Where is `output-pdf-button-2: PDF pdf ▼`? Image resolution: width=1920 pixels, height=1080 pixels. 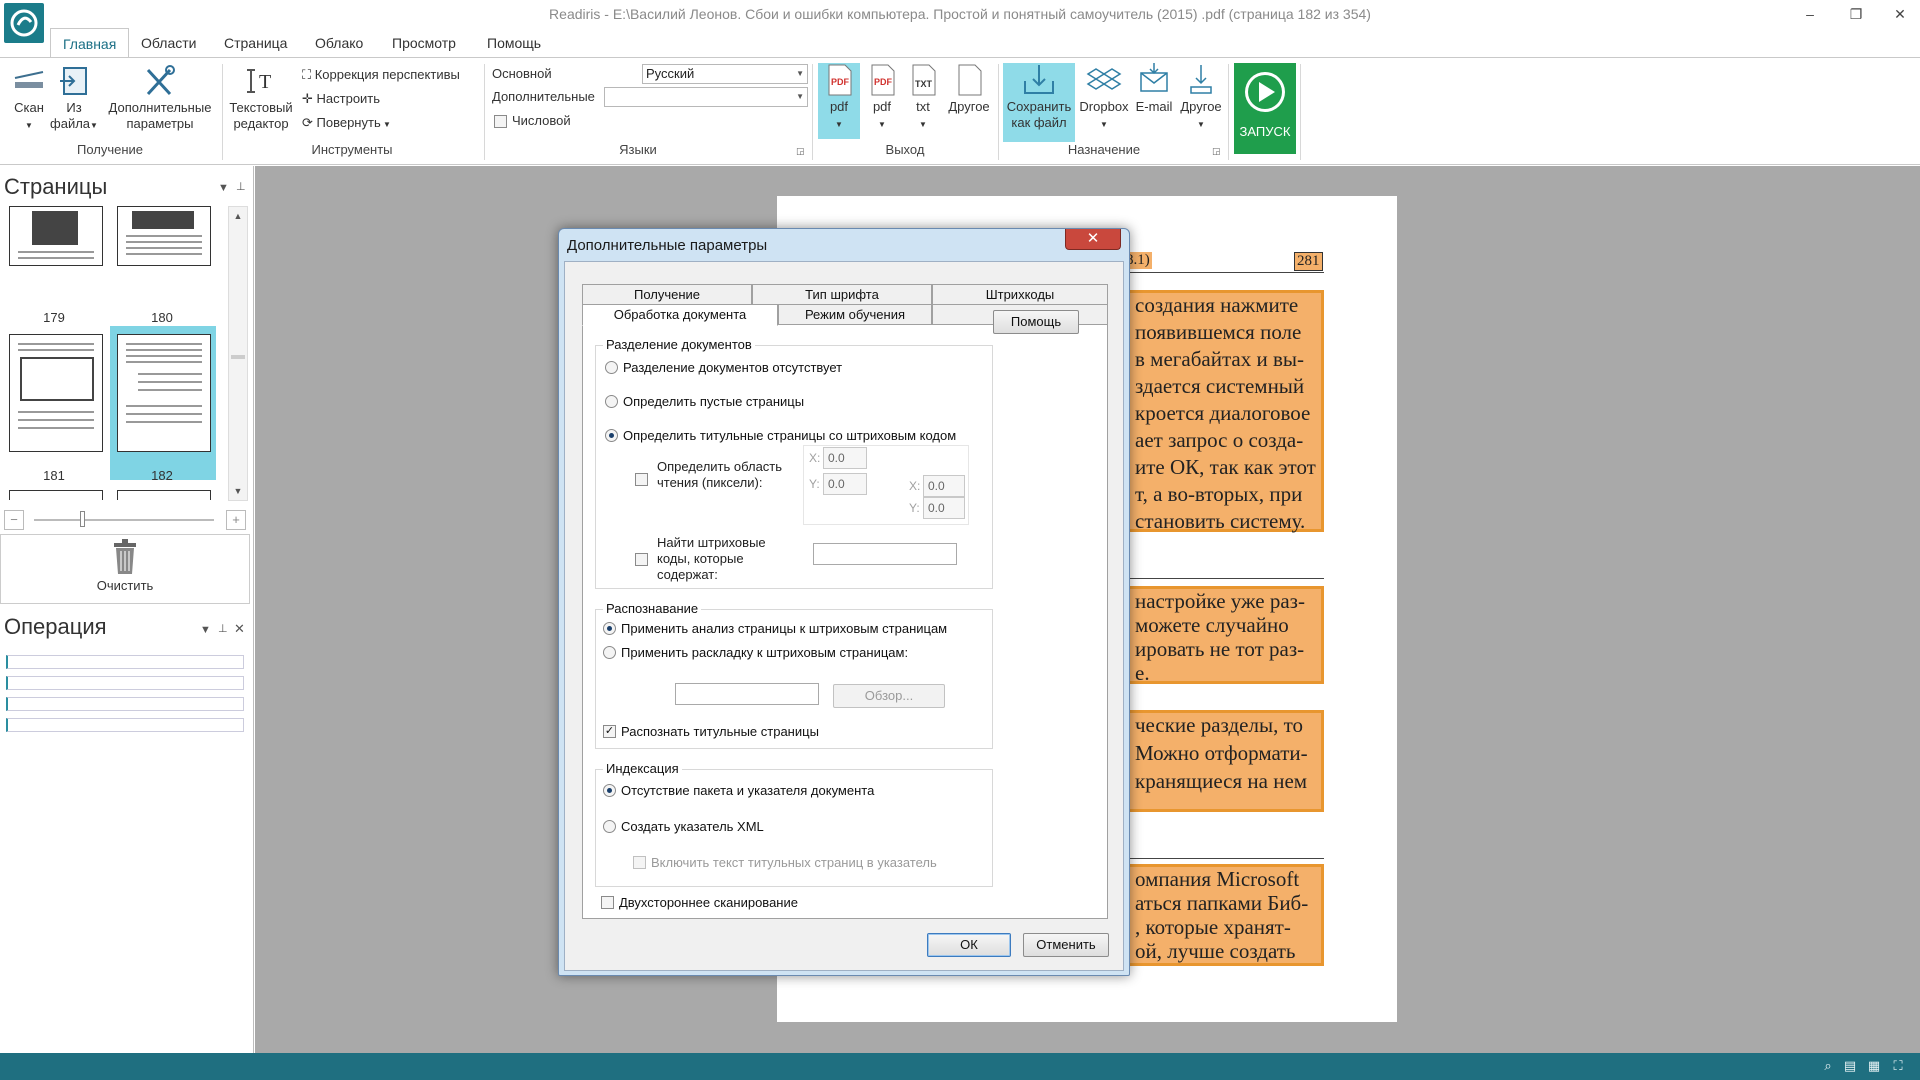
output-pdf-button-2: PDF pdf ▼ is located at coordinates (882, 98).